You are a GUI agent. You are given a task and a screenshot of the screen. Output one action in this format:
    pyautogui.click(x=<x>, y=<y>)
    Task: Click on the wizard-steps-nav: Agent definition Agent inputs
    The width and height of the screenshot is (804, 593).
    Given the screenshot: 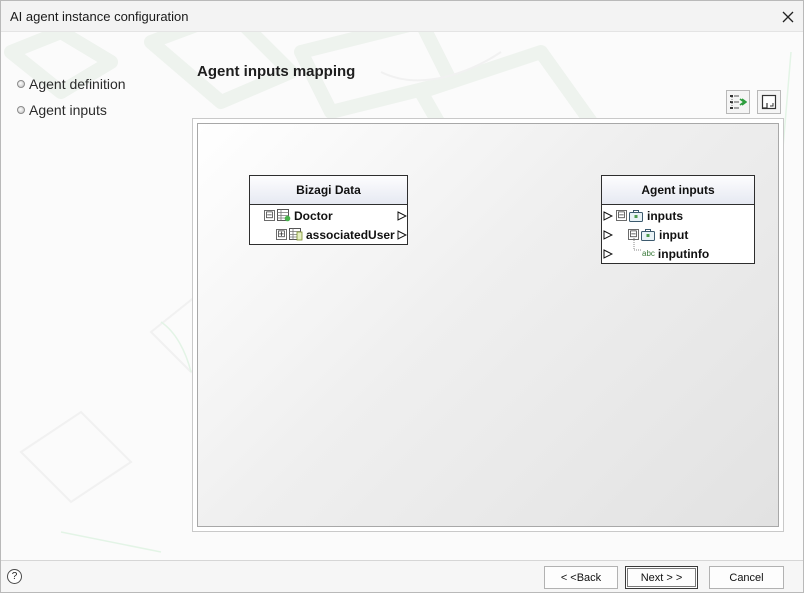 What is the action you would take?
    pyautogui.click(x=70, y=97)
    